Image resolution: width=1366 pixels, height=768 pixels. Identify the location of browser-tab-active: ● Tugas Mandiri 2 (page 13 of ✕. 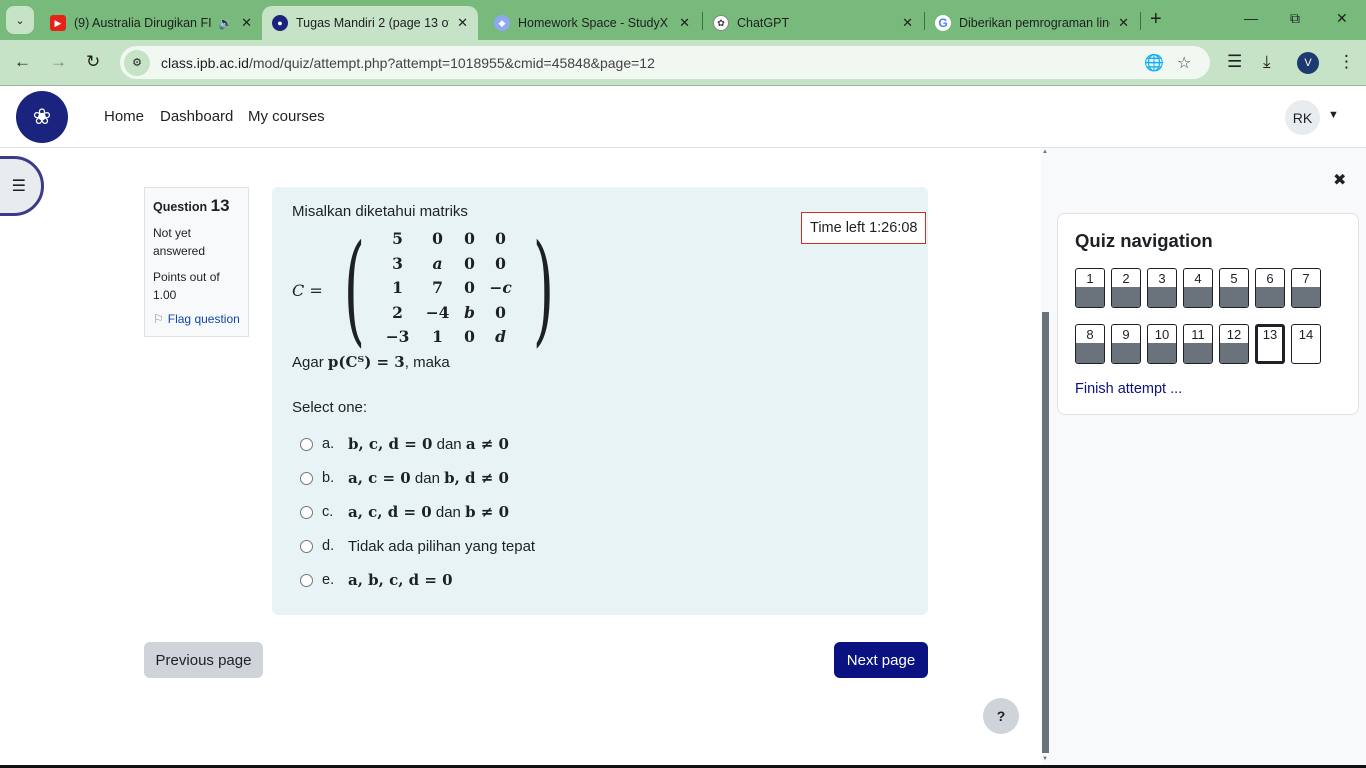
(370, 23).